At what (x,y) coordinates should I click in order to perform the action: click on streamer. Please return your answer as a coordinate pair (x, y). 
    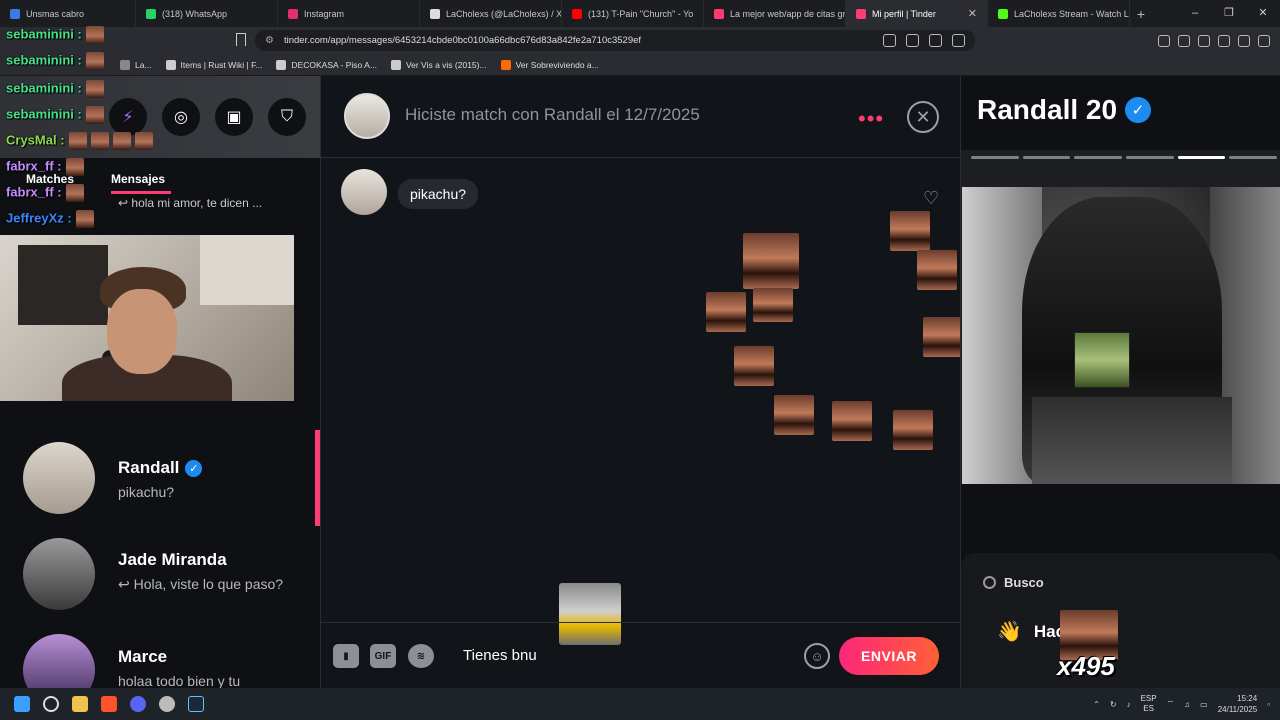
    Looking at the image, I should click on (147, 334).